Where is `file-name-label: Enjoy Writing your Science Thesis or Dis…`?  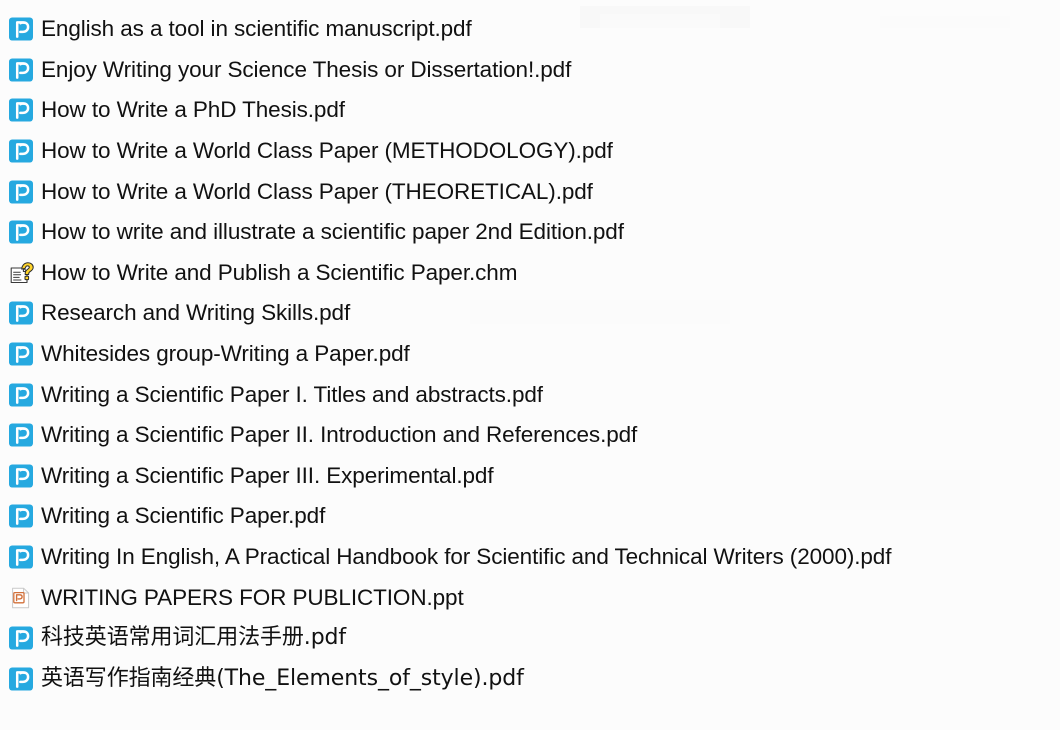
file-name-label: Enjoy Writing your Science Thesis or Dis… is located at coordinates (306, 69).